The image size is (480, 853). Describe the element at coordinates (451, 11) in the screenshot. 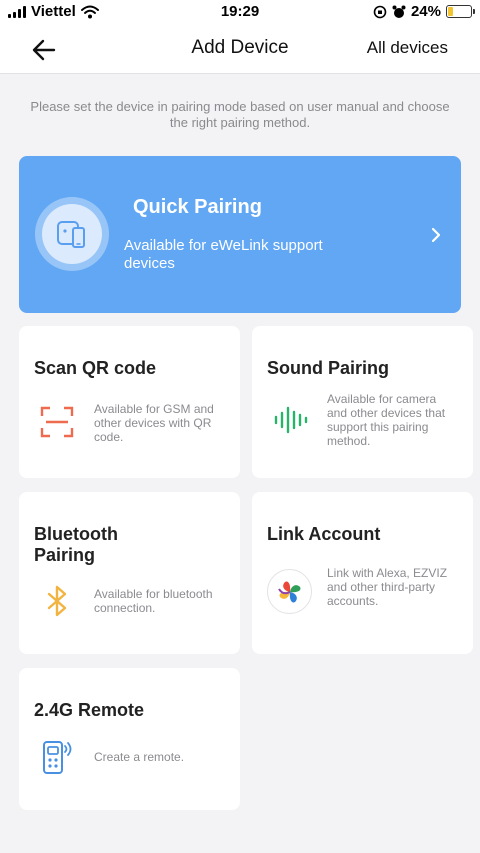

I see `battery-level-fill` at that location.